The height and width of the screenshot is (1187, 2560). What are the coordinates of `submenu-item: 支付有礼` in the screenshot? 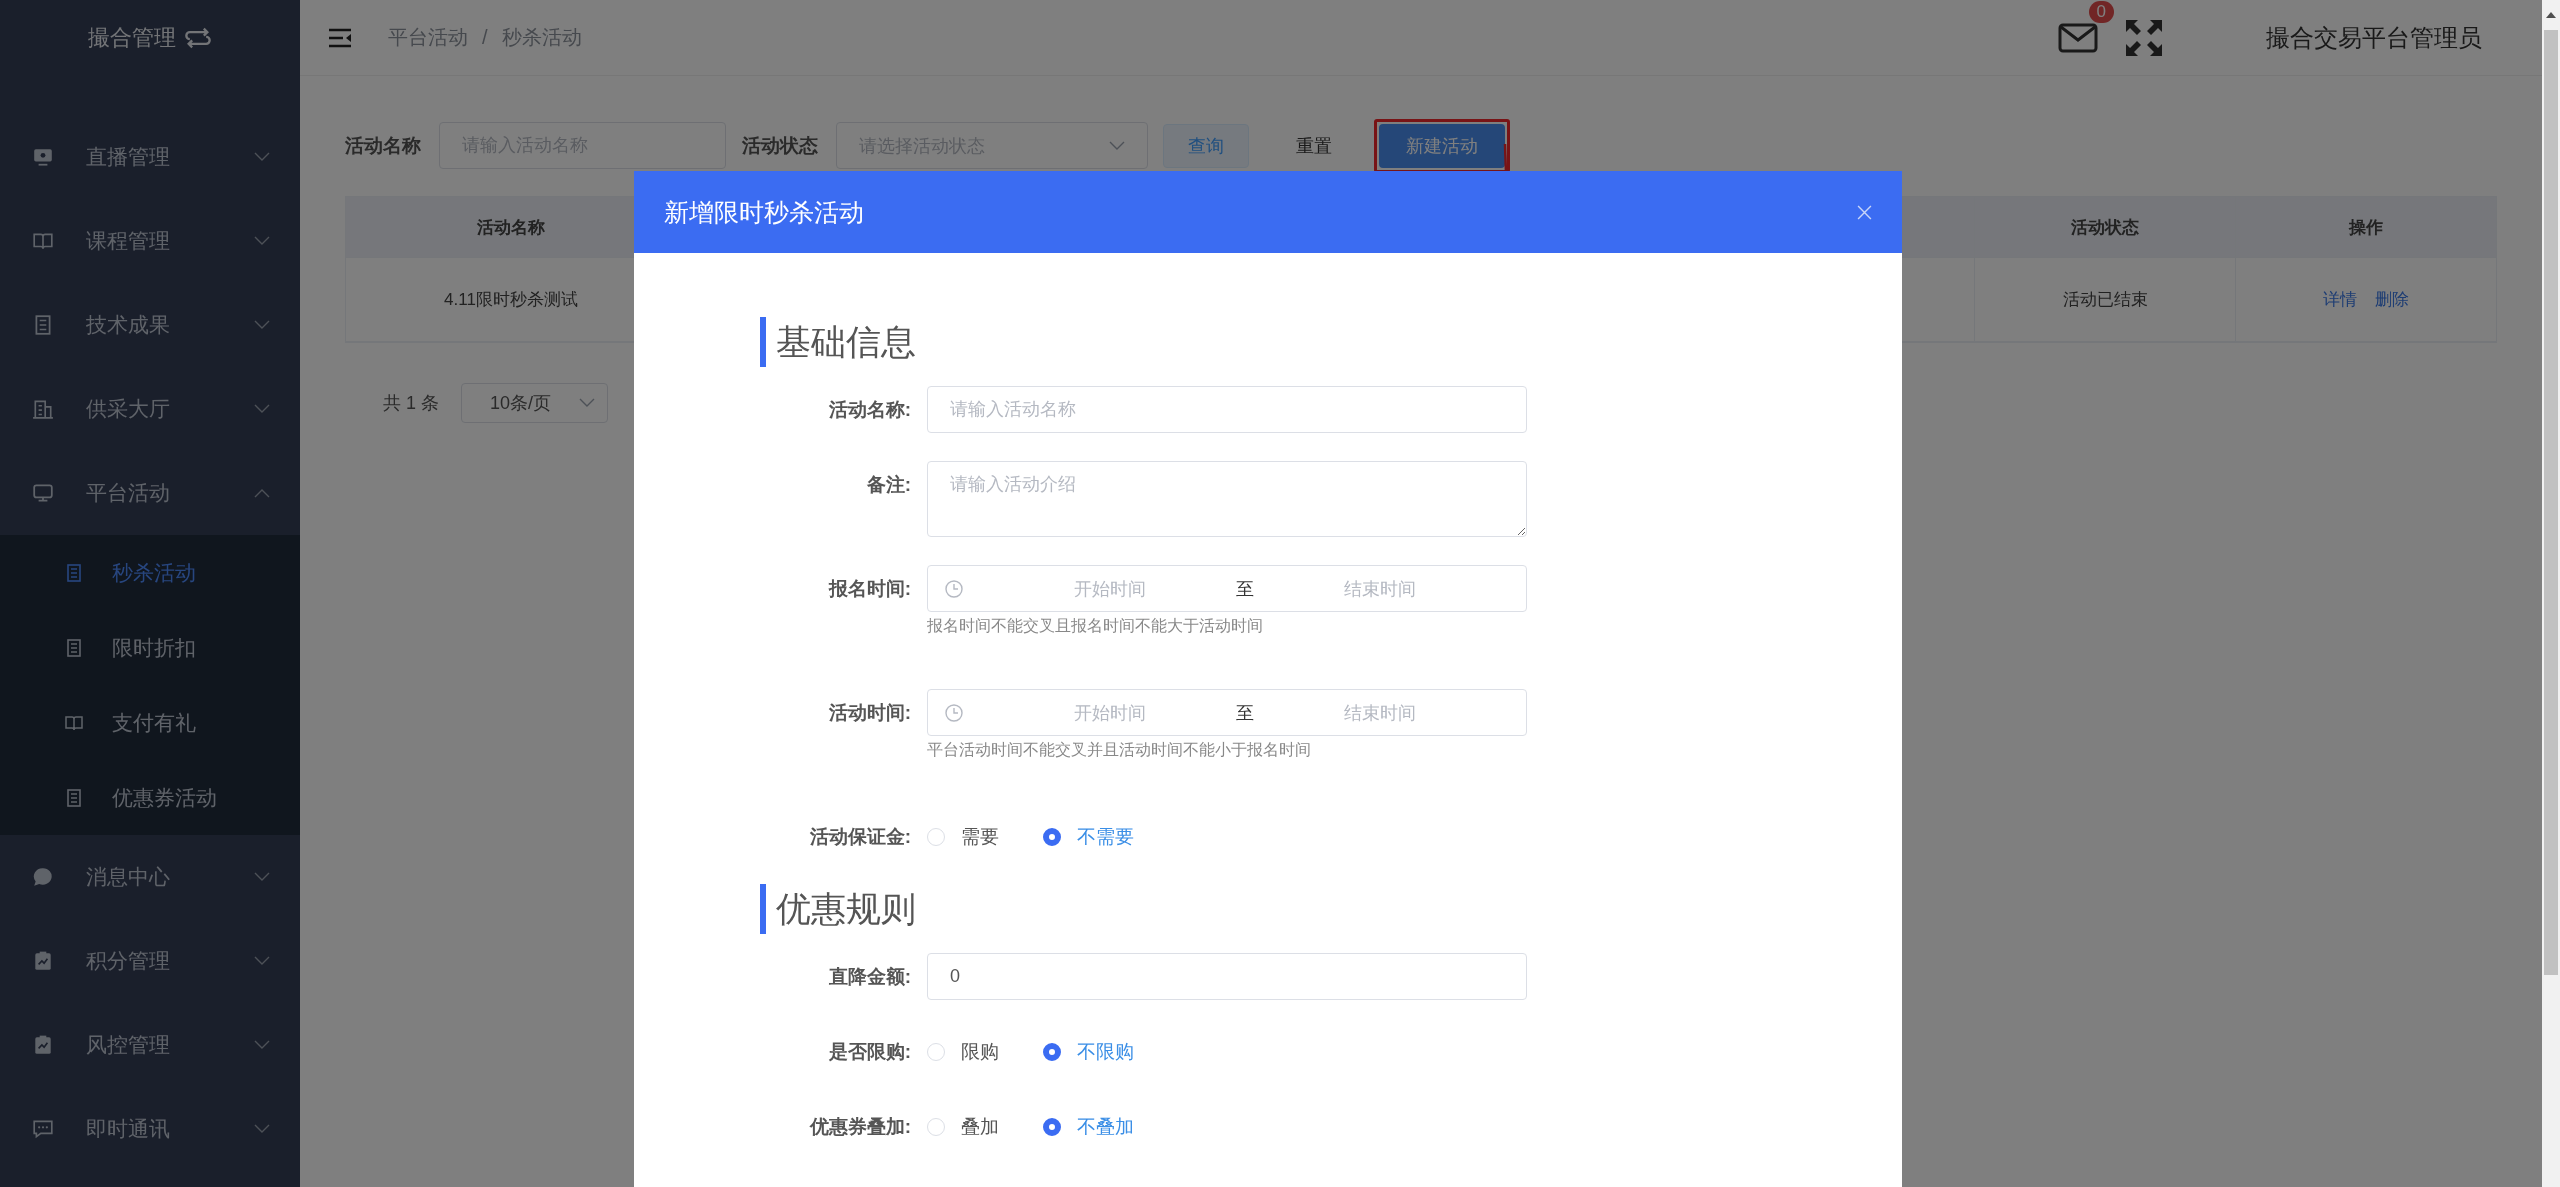 It's located at (150, 722).